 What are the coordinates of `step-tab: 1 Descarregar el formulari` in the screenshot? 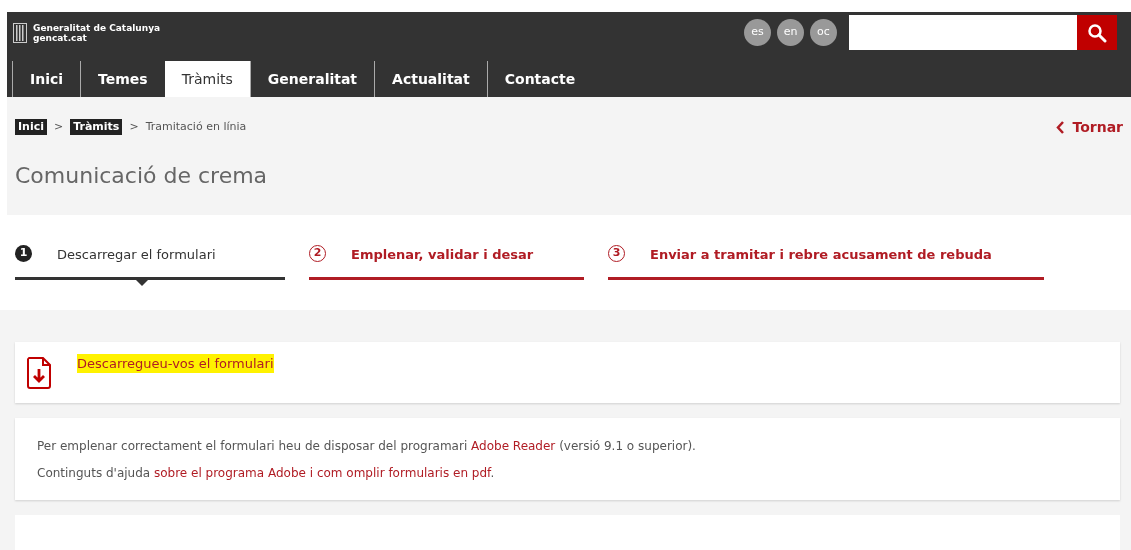 It's located at (150, 262).